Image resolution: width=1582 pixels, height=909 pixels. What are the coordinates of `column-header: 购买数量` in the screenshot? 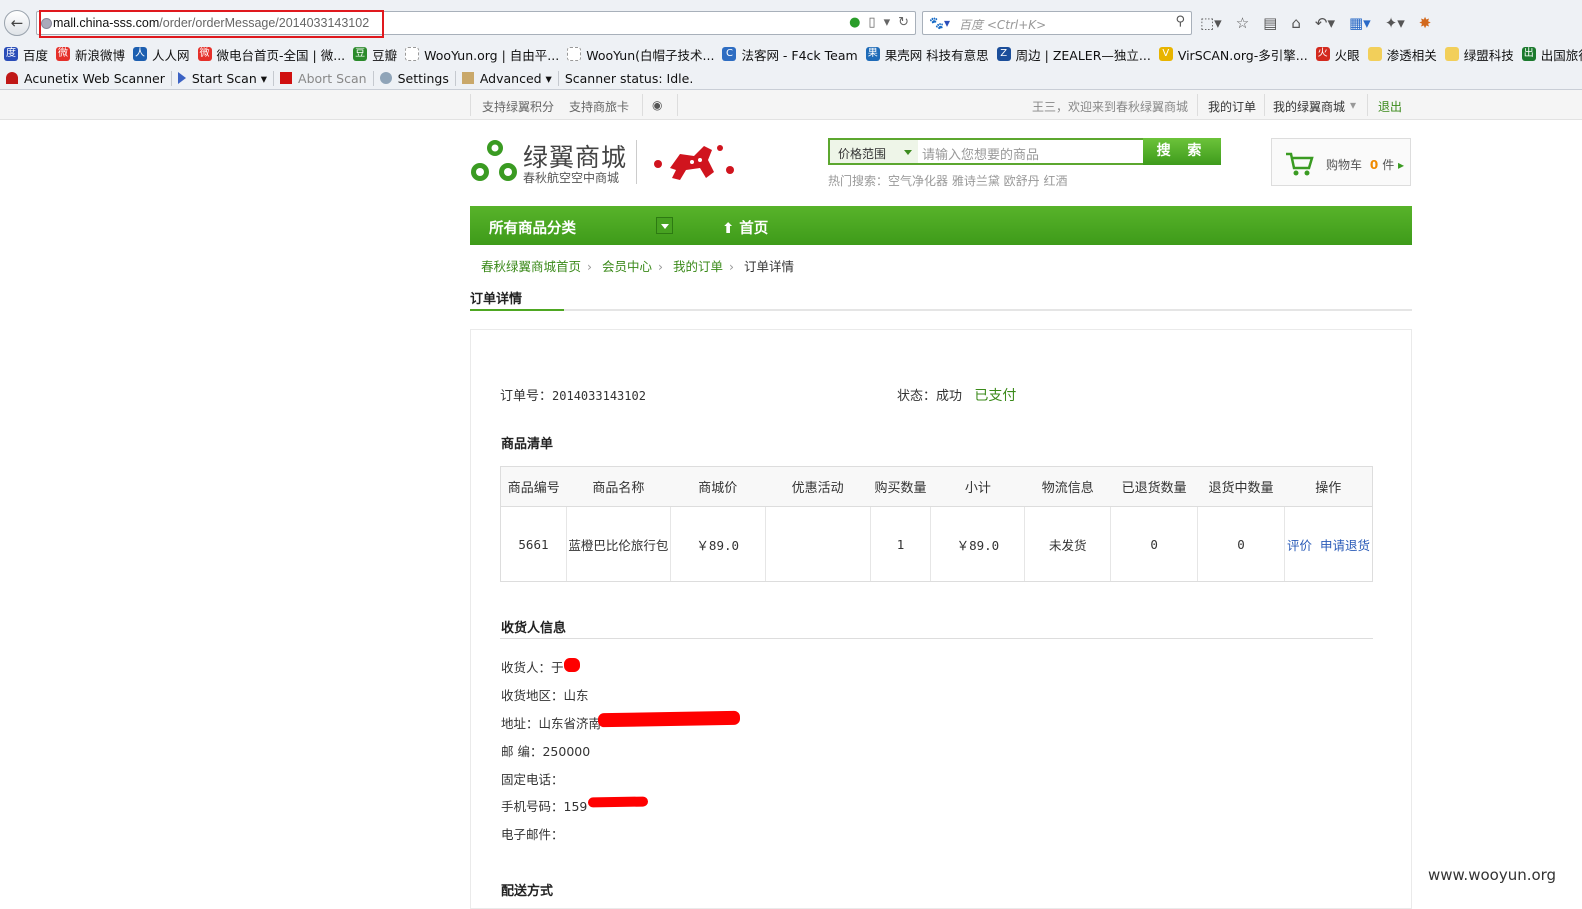 It's located at (900, 486).